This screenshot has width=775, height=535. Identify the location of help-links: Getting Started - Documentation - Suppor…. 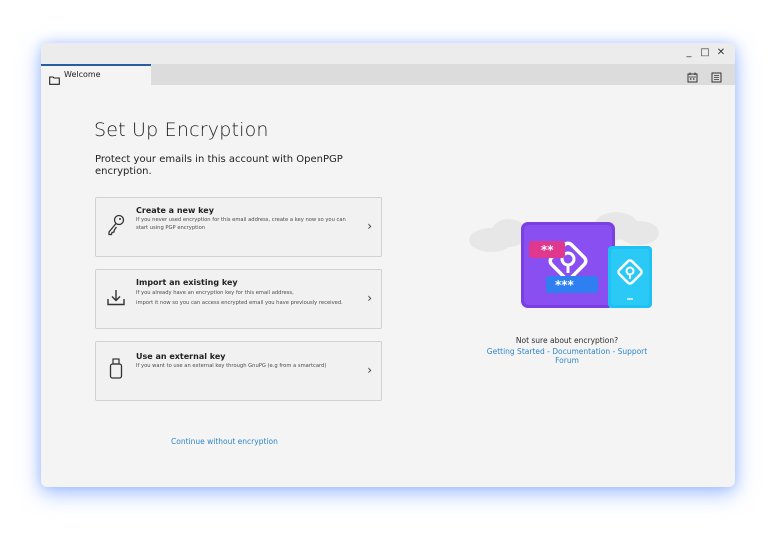
(567, 356).